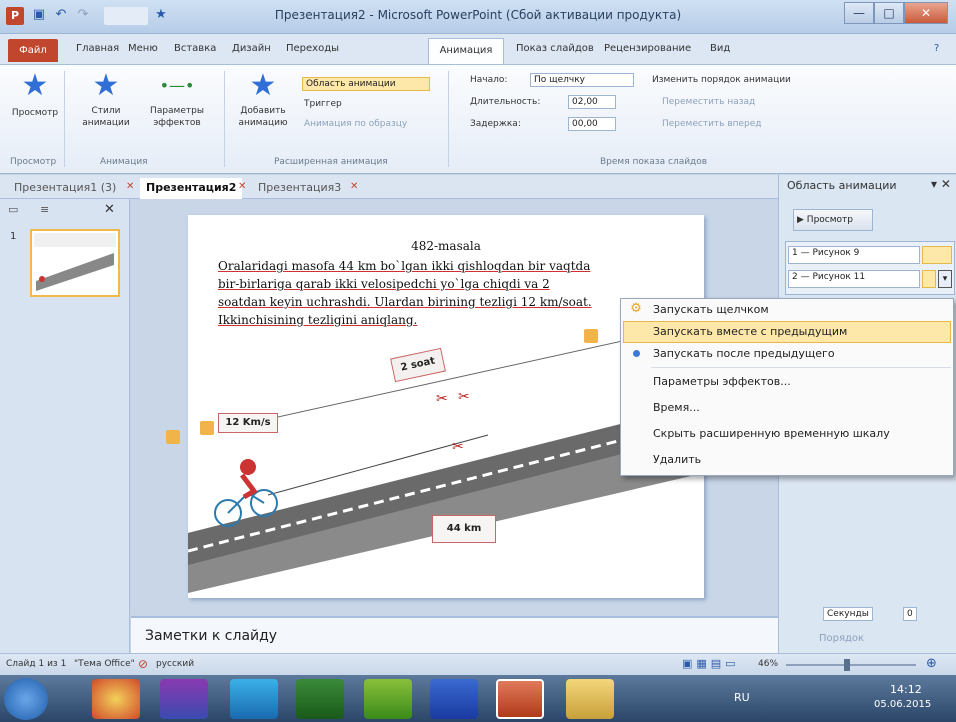 The width and height of the screenshot is (956, 722). Describe the element at coordinates (592, 102) in the screenshot. I see `duration-input: 02,00` at that location.